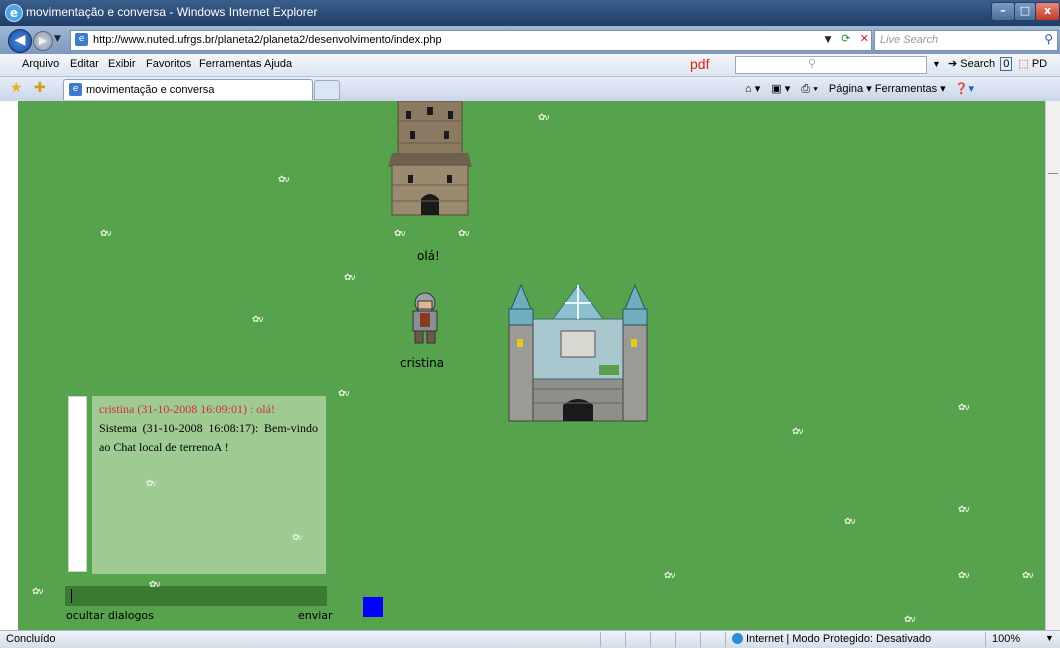  What do you see at coordinates (964, 89) in the screenshot?
I see `help-icon: ❓▾` at bounding box center [964, 89].